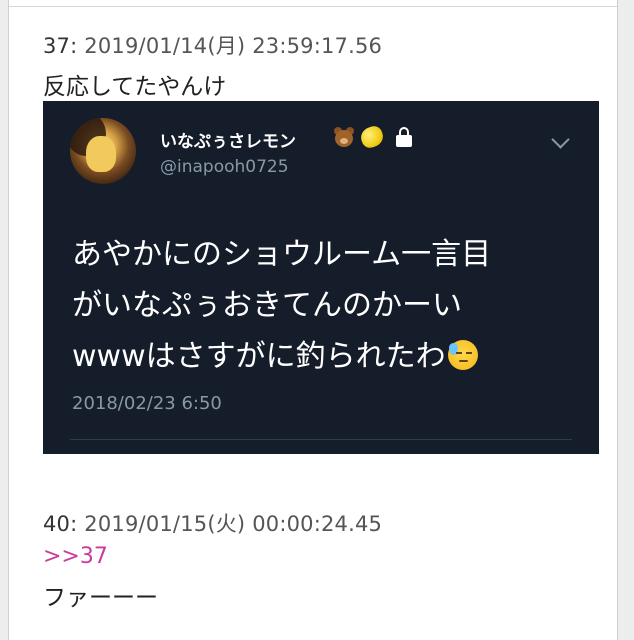  What do you see at coordinates (267, 305) in the screenshot?
I see `tweet-text-line: がいなぷぅおきてんのかーい` at bounding box center [267, 305].